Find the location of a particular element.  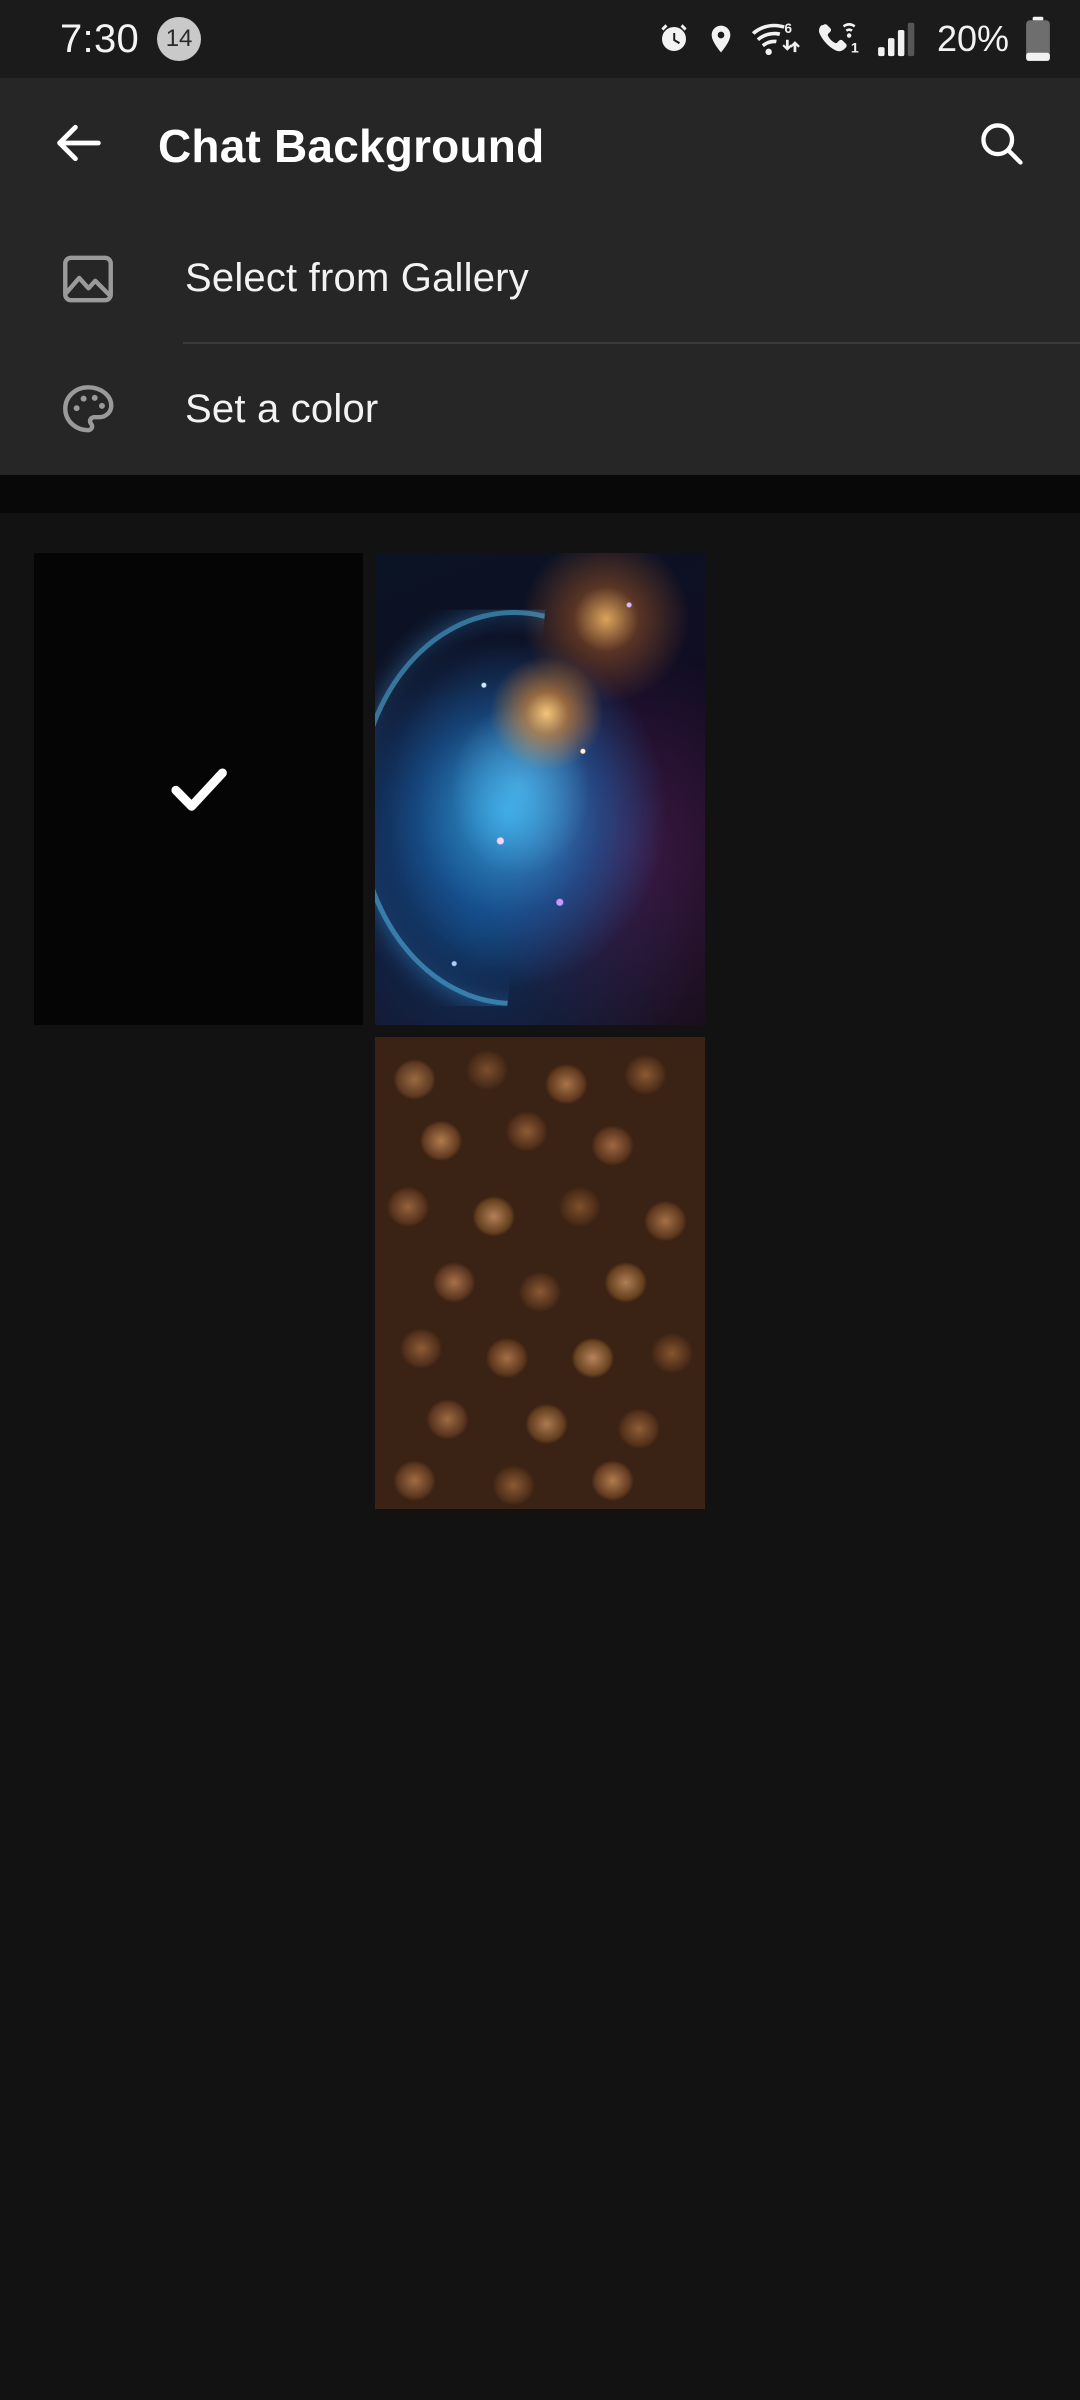

wallpaper-tile-night-sky is located at coordinates (881, 1757).